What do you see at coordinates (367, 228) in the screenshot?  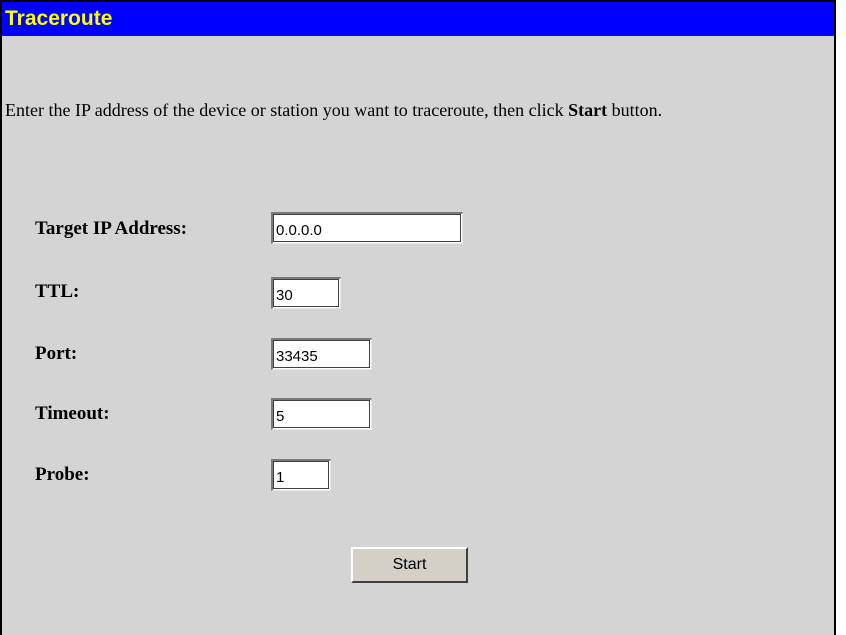 I see `target-ip-input` at bounding box center [367, 228].